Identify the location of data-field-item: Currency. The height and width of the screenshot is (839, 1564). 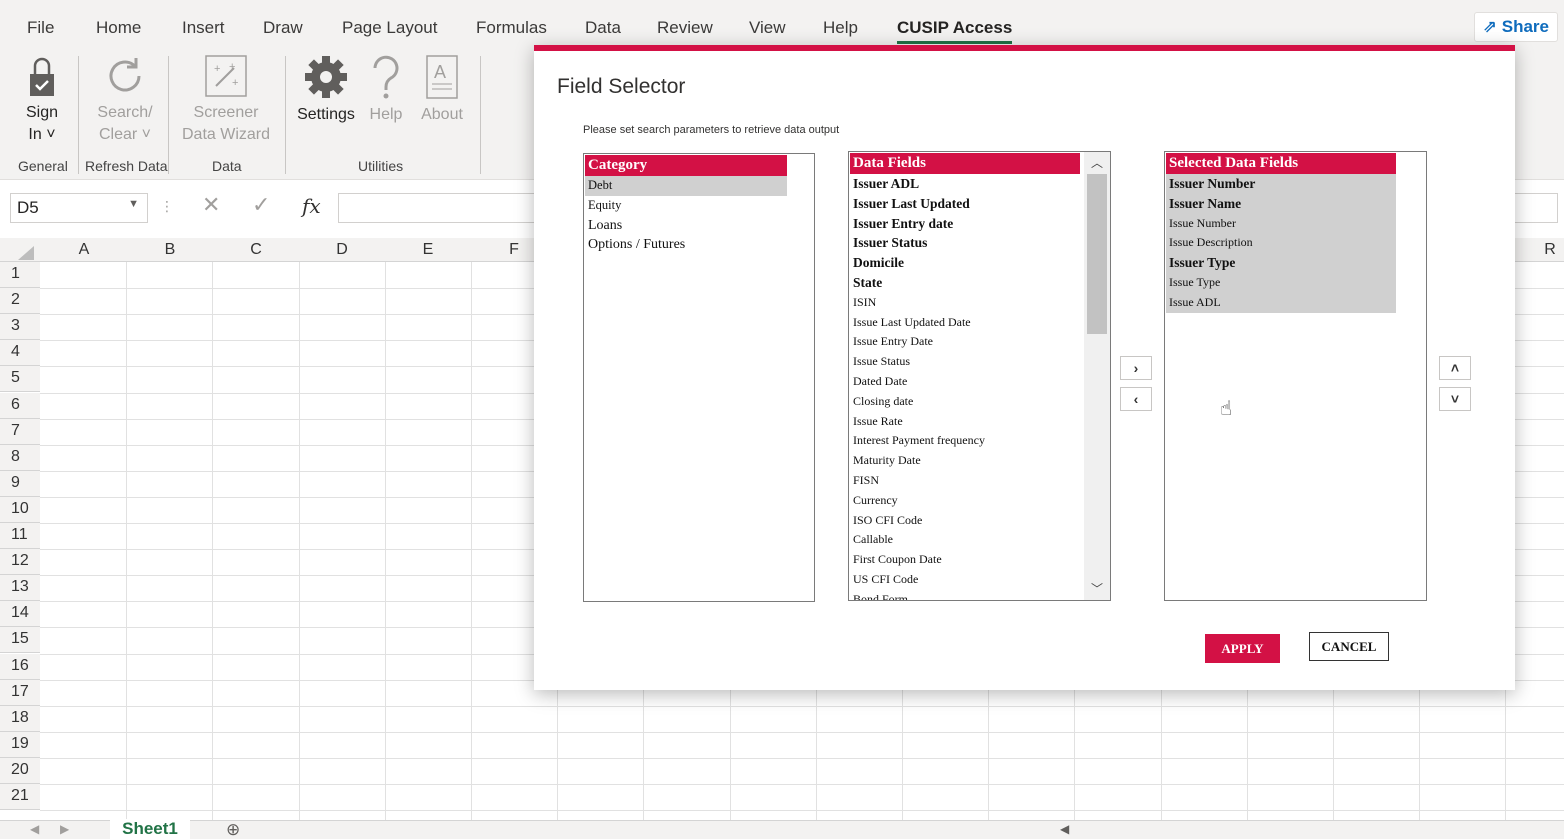
(965, 501).